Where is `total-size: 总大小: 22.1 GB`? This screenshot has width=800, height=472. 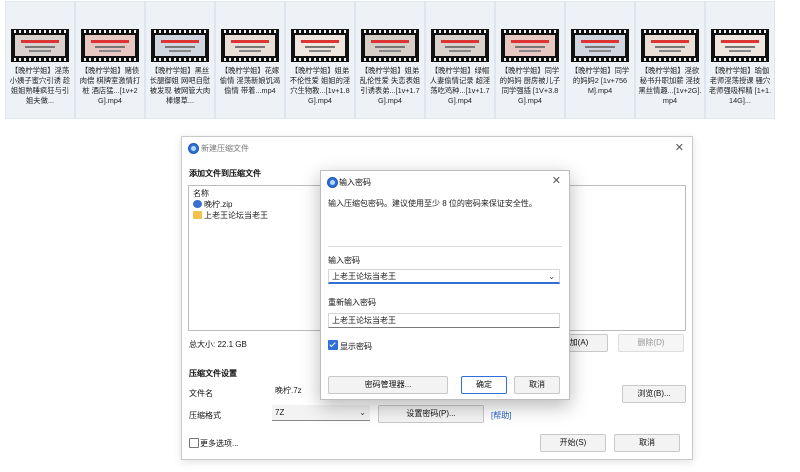 total-size: 总大小: 22.1 GB is located at coordinates (218, 344).